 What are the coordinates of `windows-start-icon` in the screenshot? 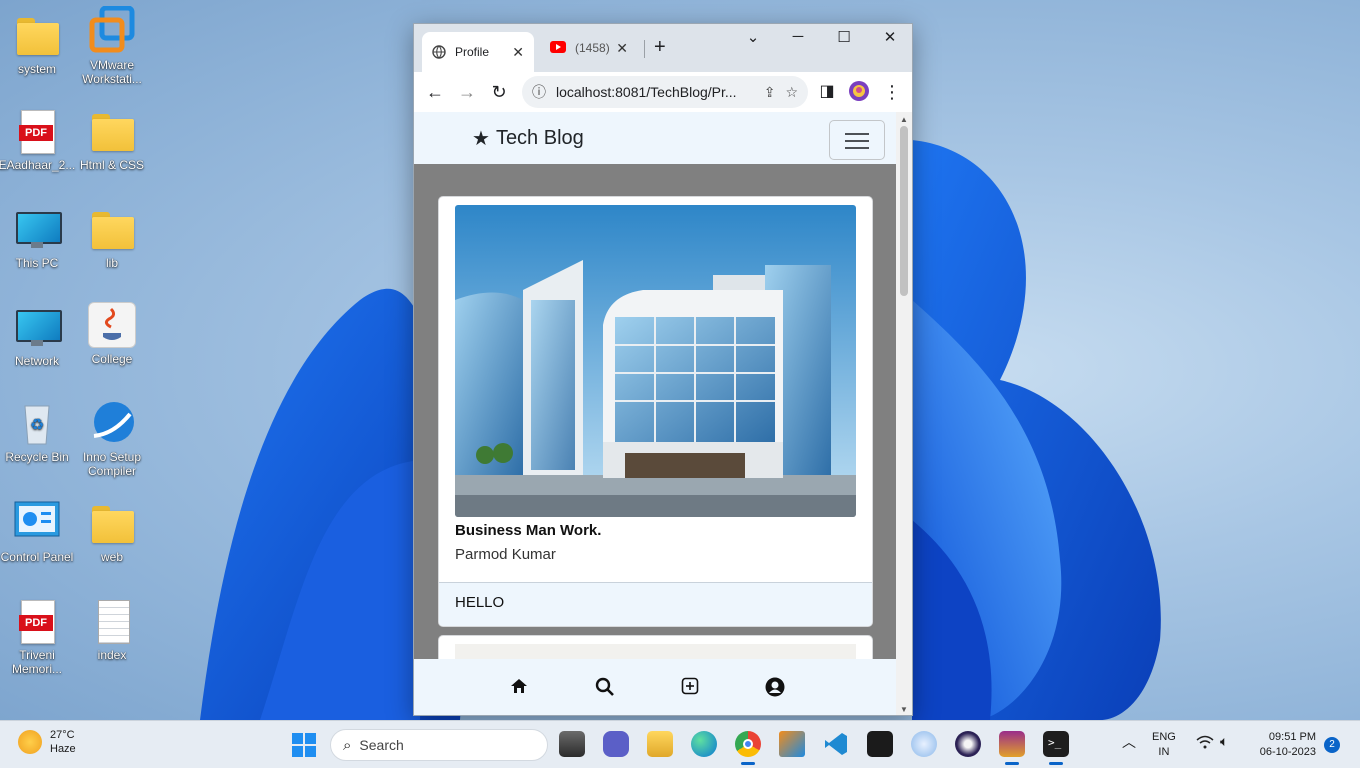 It's located at (304, 745).